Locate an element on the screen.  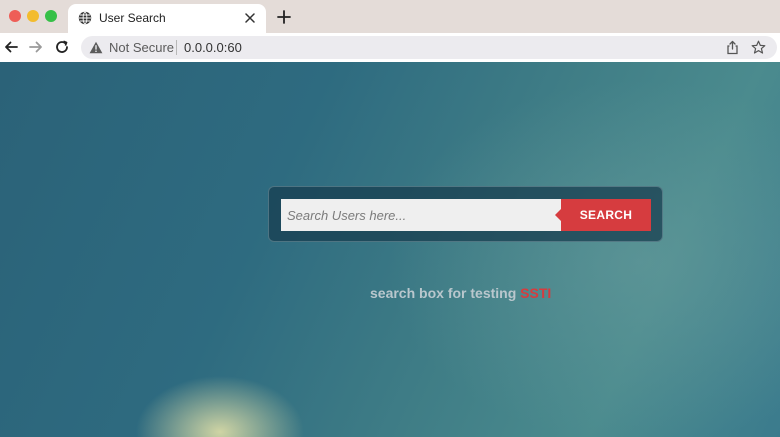
close-icon is located at coordinates (250, 18).